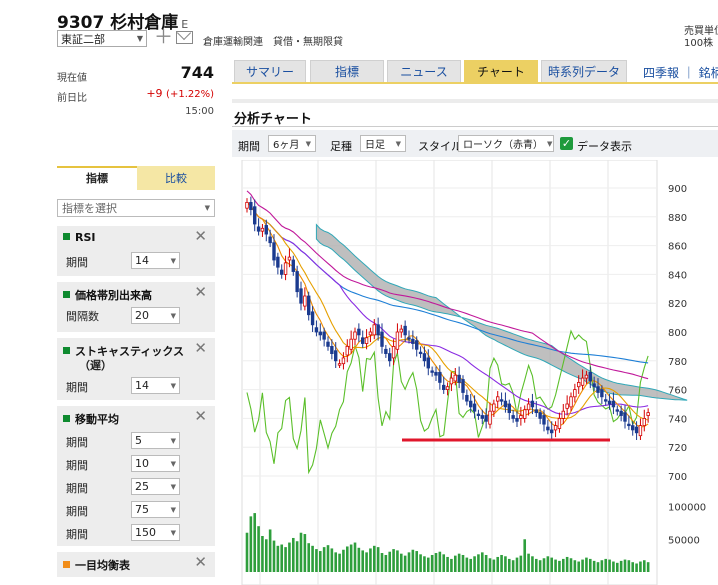  What do you see at coordinates (89, 208) in the screenshot?
I see `indicator-select-placeholder: 指標を選択` at bounding box center [89, 208].